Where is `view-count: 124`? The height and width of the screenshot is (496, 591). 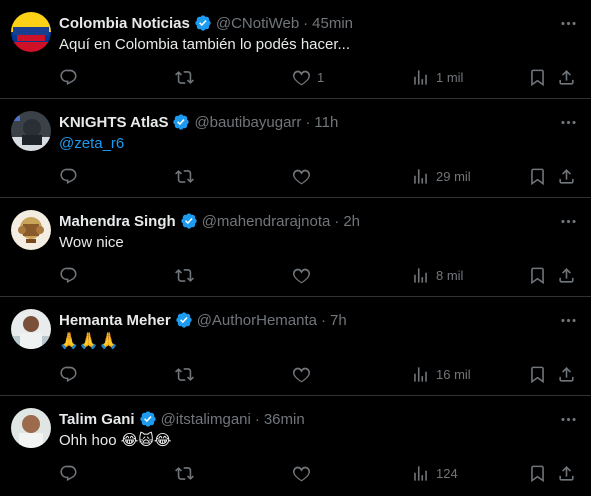
view-count: 124 is located at coordinates (447, 473).